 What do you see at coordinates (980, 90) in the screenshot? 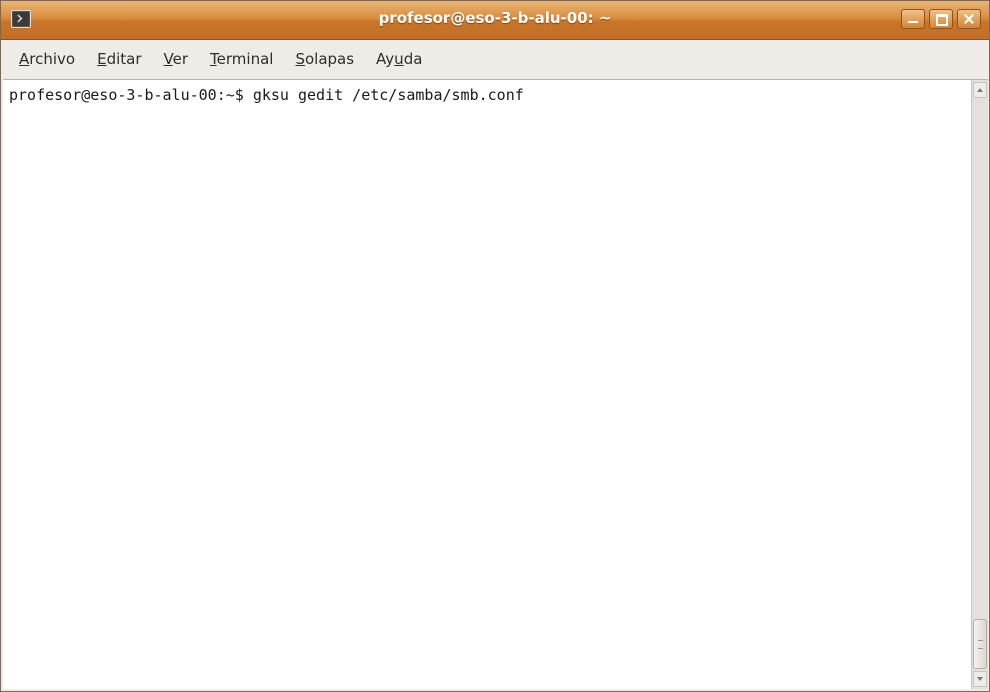
I see `scroll-up-icon` at bounding box center [980, 90].